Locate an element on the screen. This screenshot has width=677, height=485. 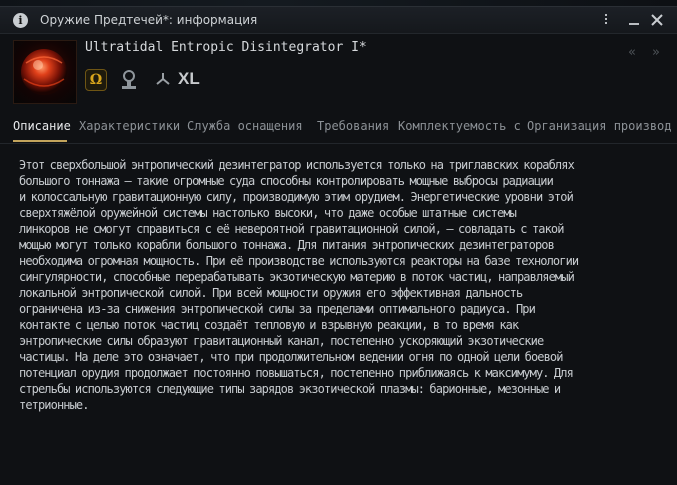
item-name: Ultratidal Entropic Disintegrator I* is located at coordinates (226, 47).